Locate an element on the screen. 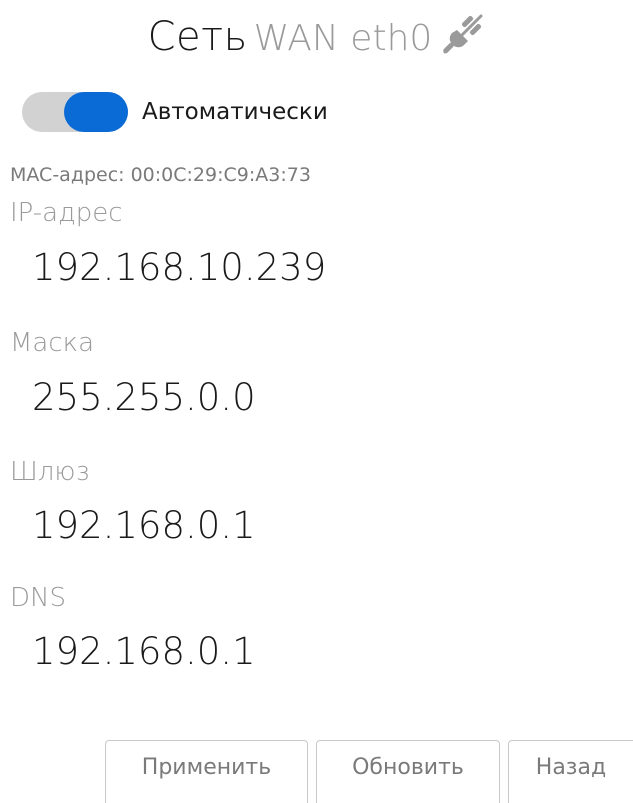 The height and width of the screenshot is (803, 633). dns-field is located at coordinates (312, 651).